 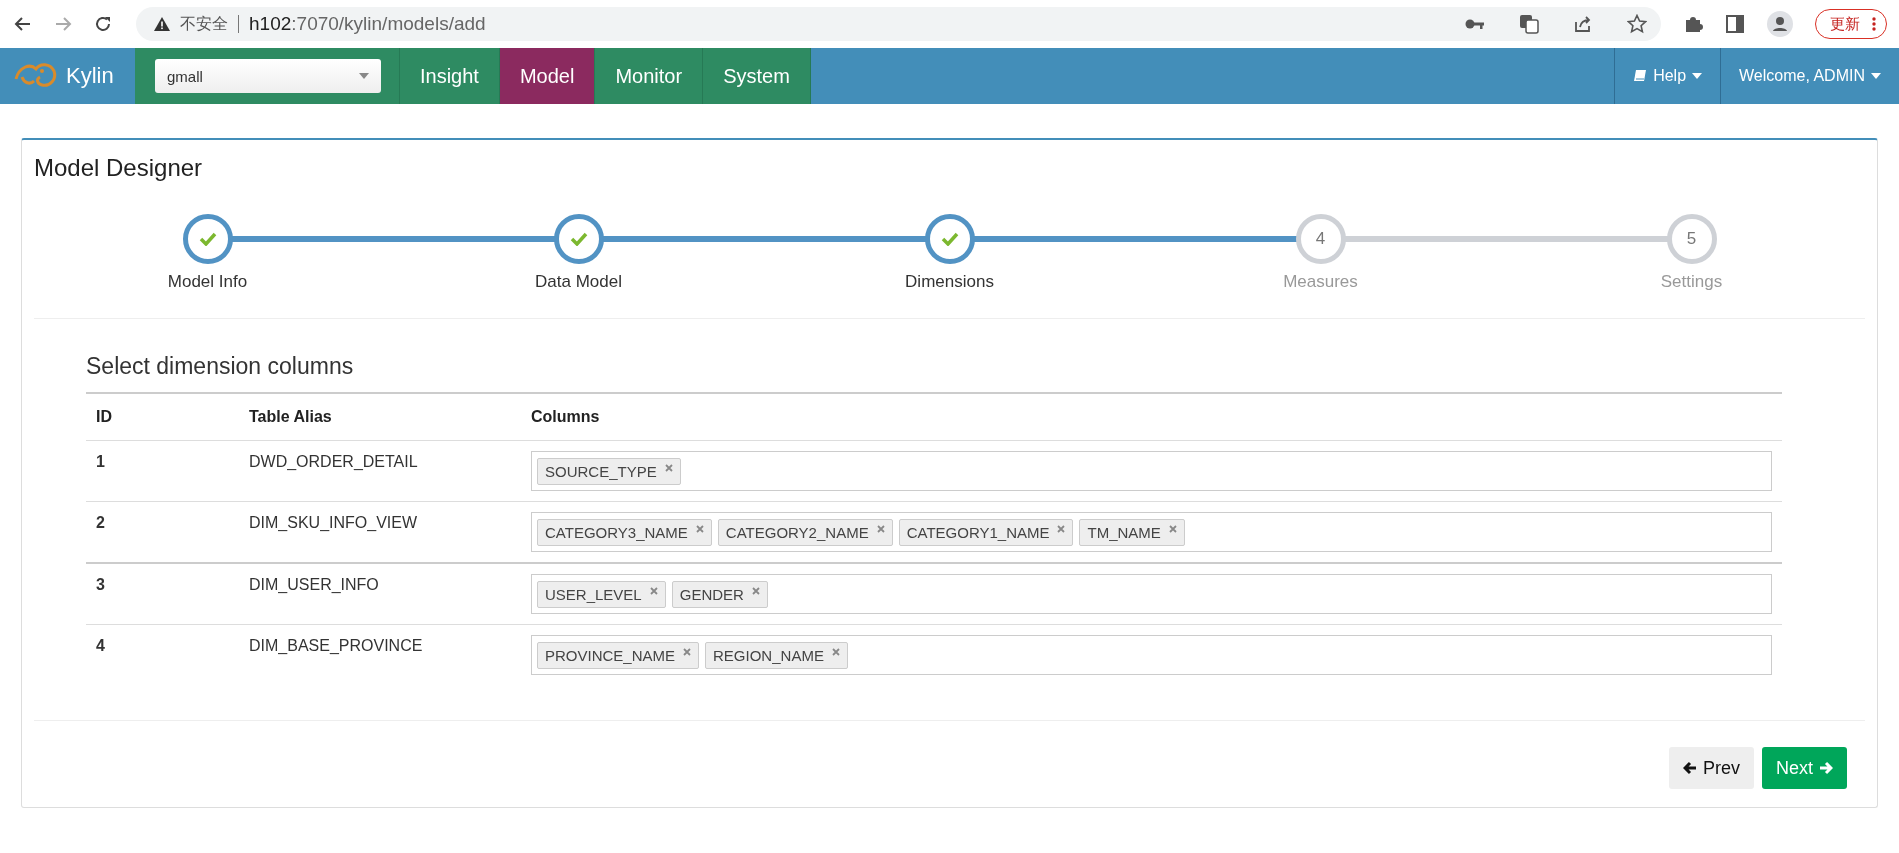 What do you see at coordinates (1132, 532) in the screenshot?
I see `column-tag: TM_NAME` at bounding box center [1132, 532].